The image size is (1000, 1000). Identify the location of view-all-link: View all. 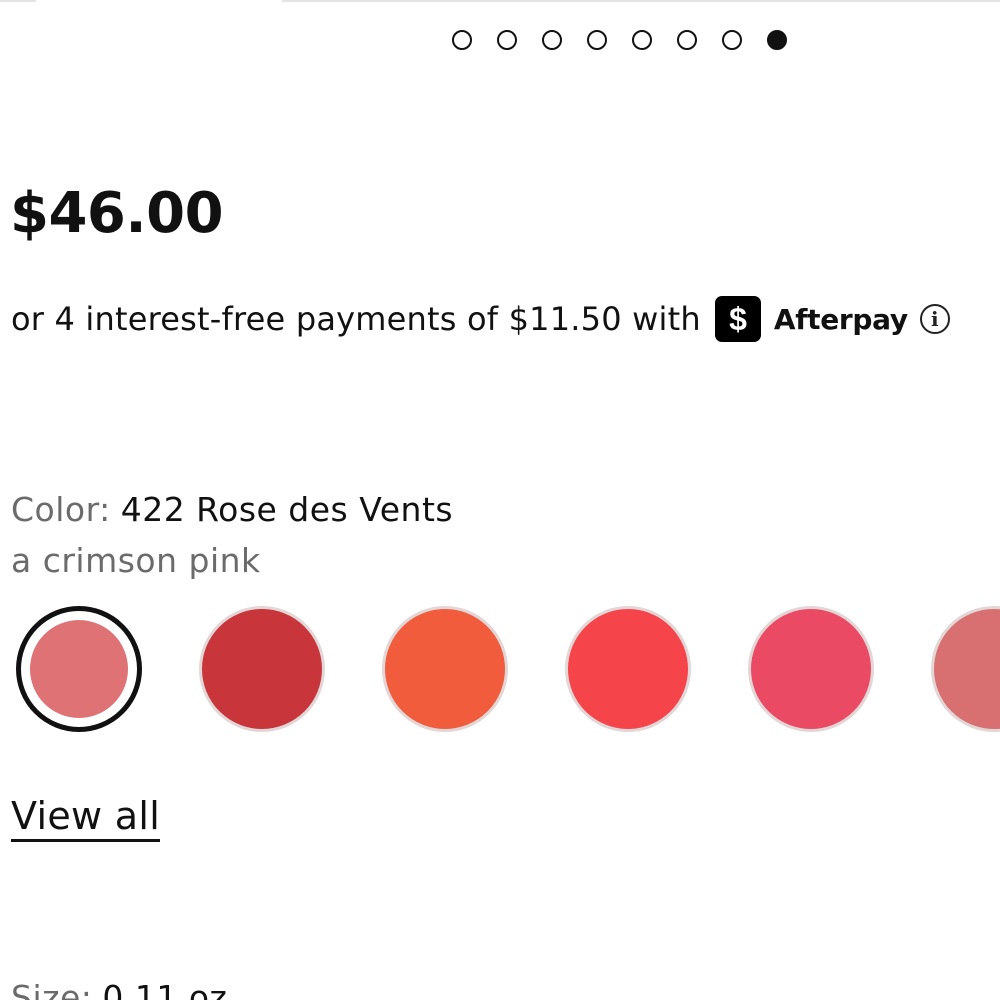
(86, 818).